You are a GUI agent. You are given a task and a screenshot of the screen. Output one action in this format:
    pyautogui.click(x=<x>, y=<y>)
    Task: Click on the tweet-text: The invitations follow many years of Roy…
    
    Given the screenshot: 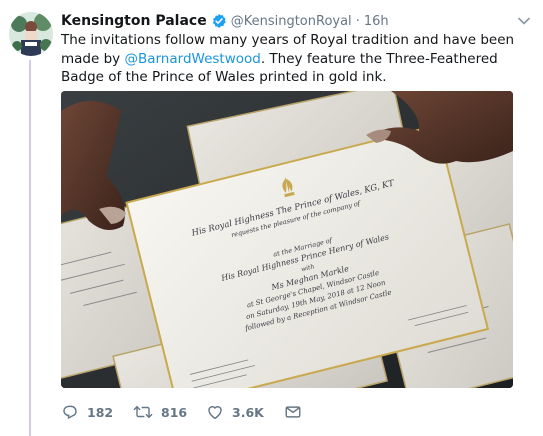 What is the action you would take?
    pyautogui.click(x=295, y=59)
    